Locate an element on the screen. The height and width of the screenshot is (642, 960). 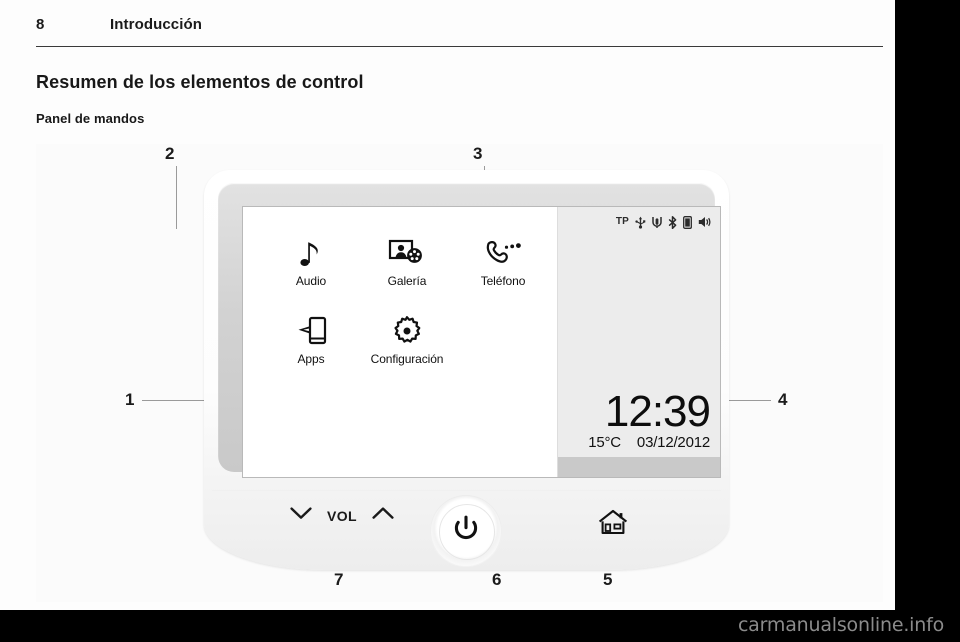
app-tile-audio: Audio is located at coordinates (311, 272).